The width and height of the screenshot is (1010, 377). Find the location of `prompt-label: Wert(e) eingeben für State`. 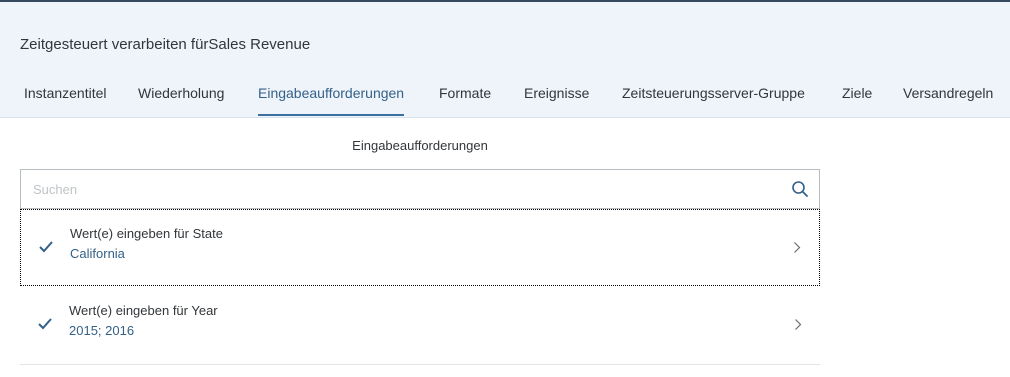

prompt-label: Wert(e) eingeben für State is located at coordinates (146, 233).